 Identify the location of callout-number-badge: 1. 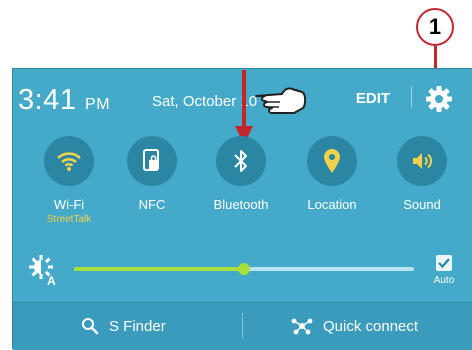
(435, 27).